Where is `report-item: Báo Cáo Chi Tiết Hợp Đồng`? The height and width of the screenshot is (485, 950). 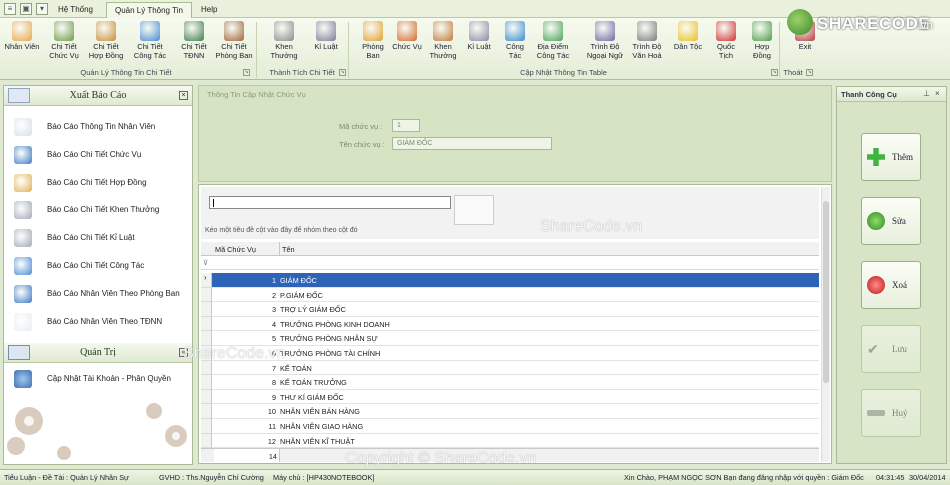
report-item: Báo Cáo Chi Tiết Hợp Đồng is located at coordinates (101, 183).